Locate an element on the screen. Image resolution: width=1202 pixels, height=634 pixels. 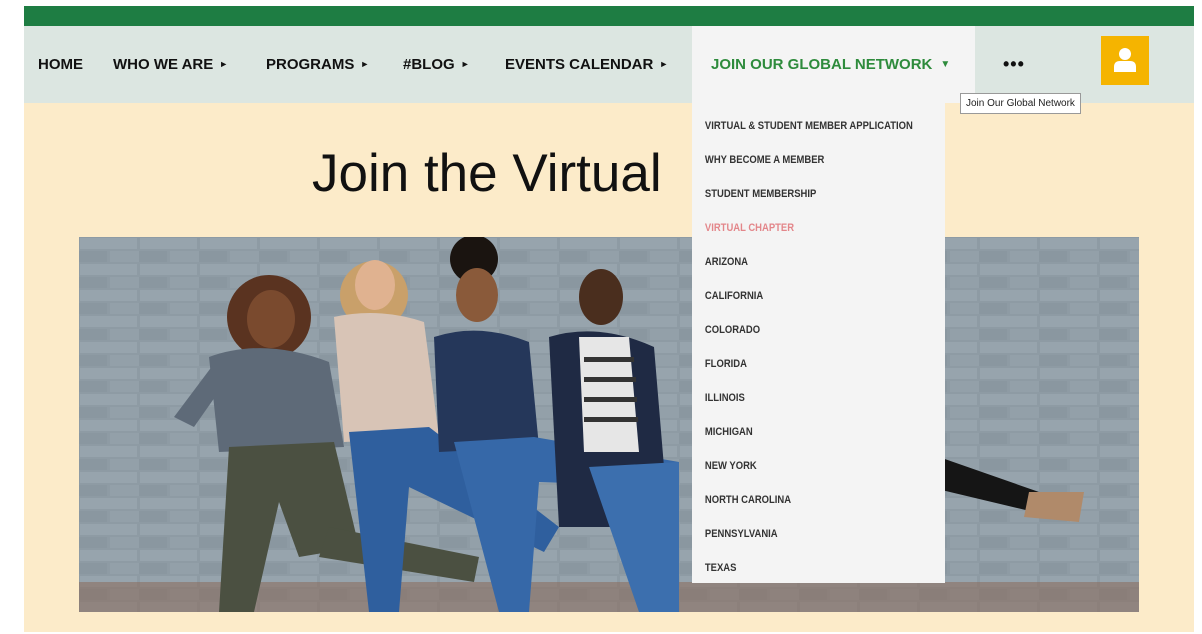
nav-events-calendar-label: EVENTS CALENDAR is located at coordinates (579, 64).